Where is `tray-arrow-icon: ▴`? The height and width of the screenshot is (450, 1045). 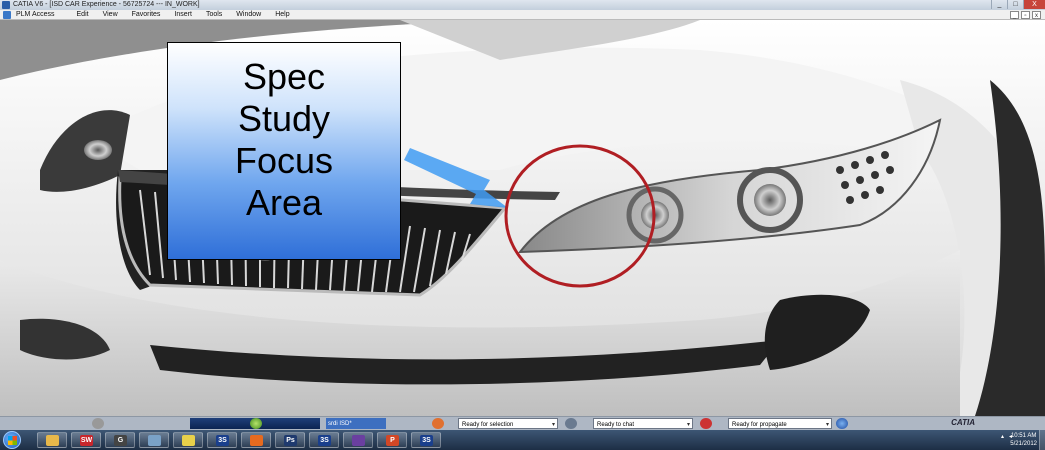
tray-arrow-icon: ▴ is located at coordinates (1002, 436).